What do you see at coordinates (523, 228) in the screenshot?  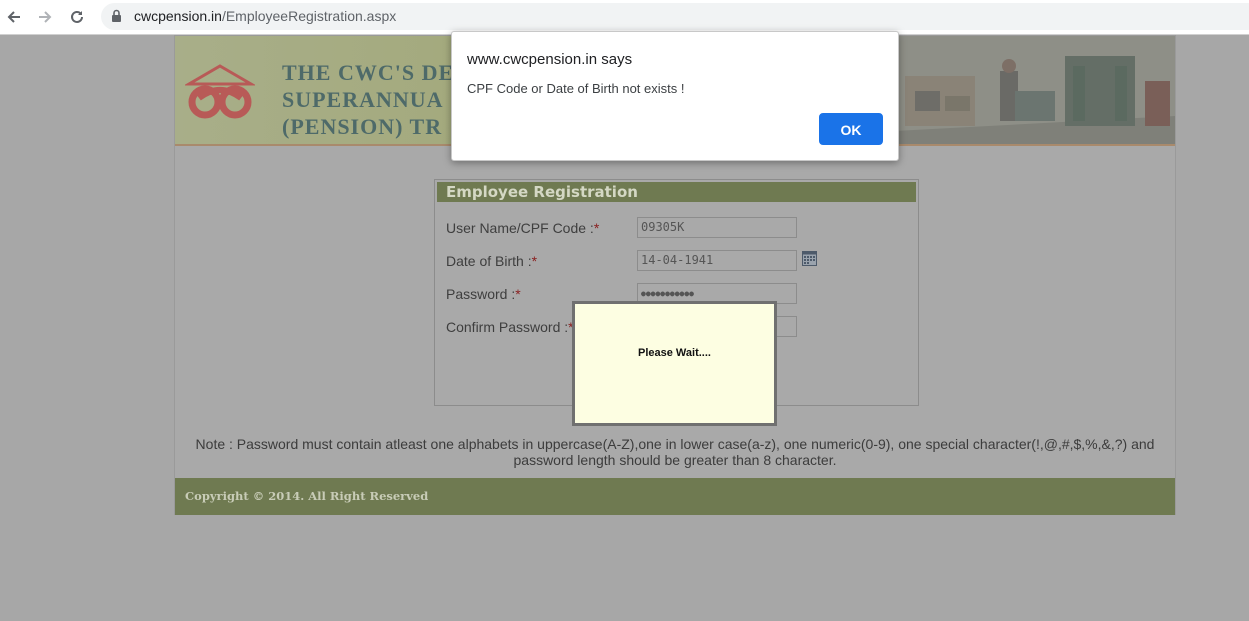 I see `cpf-code-label: User Name/CPF Code :*` at bounding box center [523, 228].